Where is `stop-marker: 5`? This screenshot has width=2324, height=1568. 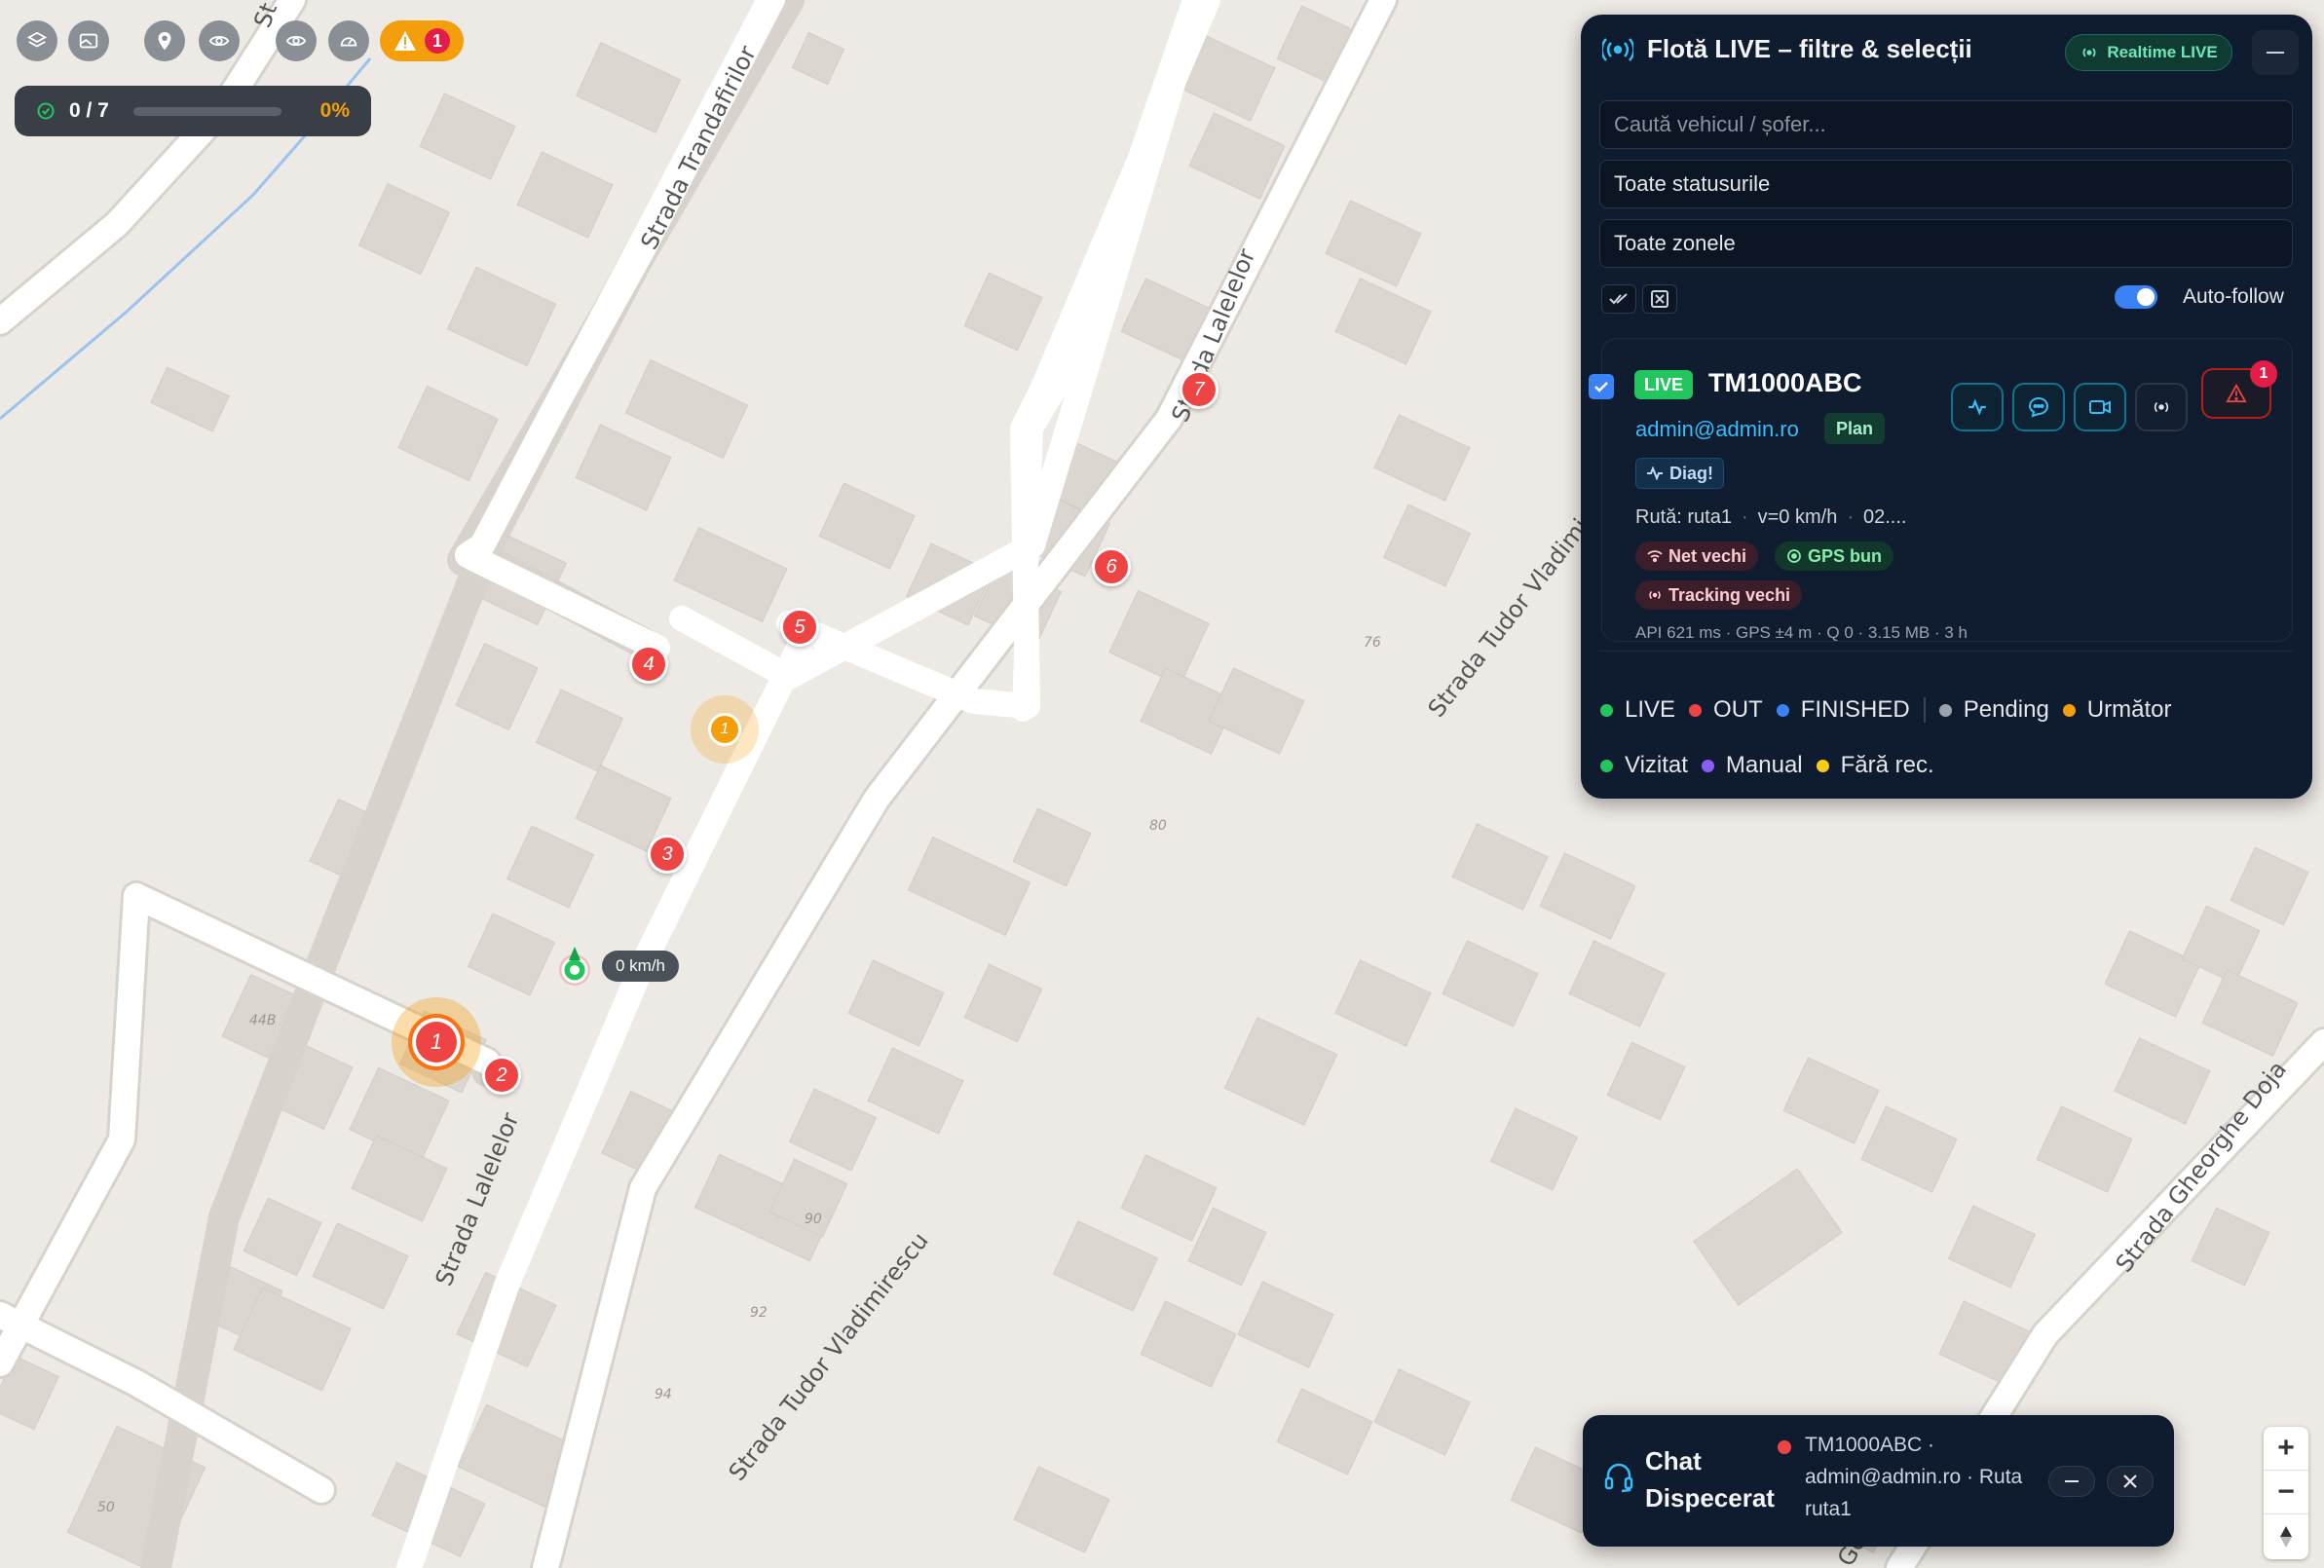 stop-marker: 5 is located at coordinates (799, 627).